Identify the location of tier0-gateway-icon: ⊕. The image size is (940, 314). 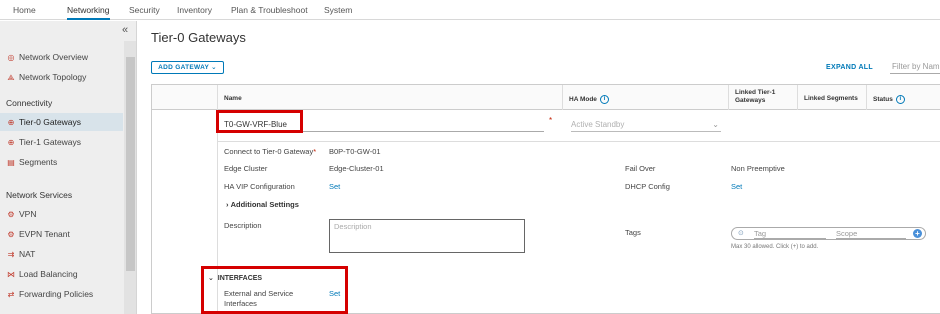
(11, 122).